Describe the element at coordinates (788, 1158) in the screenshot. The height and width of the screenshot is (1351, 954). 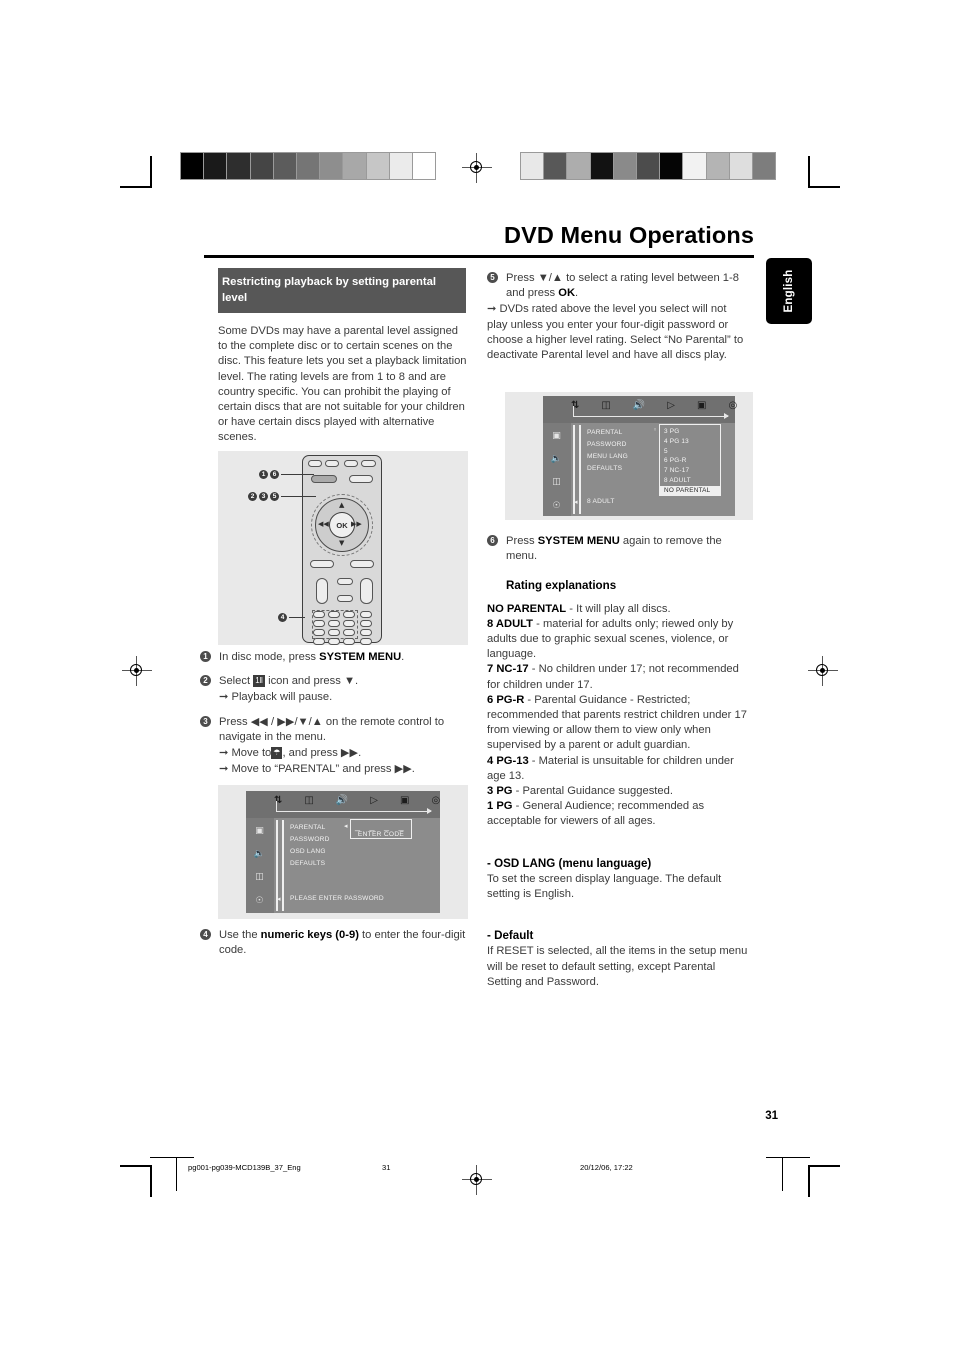
I see `footer-divider-right` at that location.